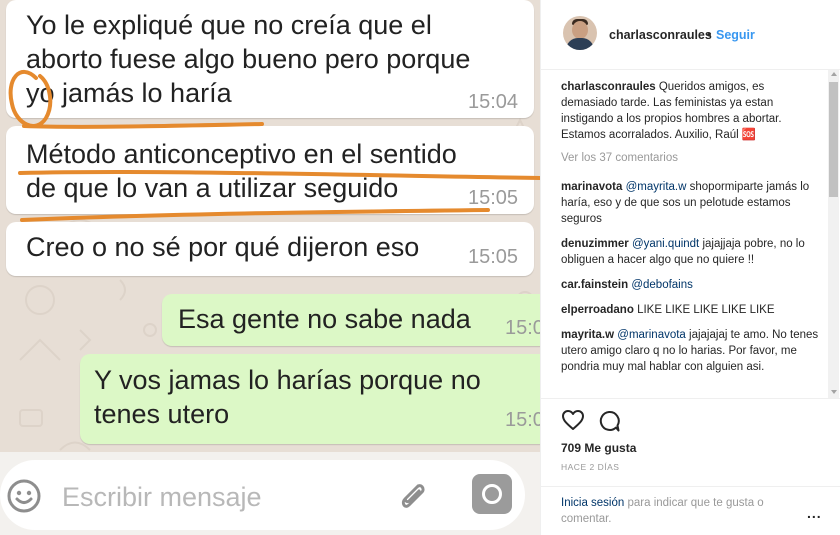 The width and height of the screenshot is (840, 535). Describe the element at coordinates (241, 154) in the screenshot. I see `message-line: Método anticonceptivo en el sentido` at that location.